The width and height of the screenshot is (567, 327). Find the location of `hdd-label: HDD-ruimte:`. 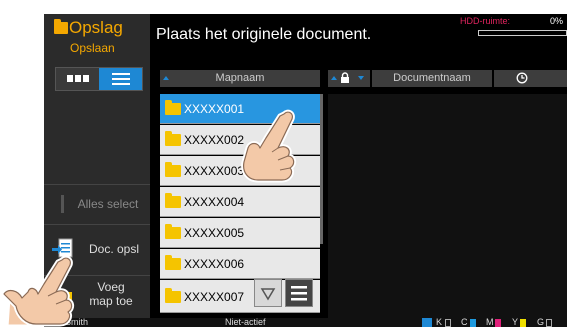

hdd-label: HDD-ruimte: is located at coordinates (485, 21).